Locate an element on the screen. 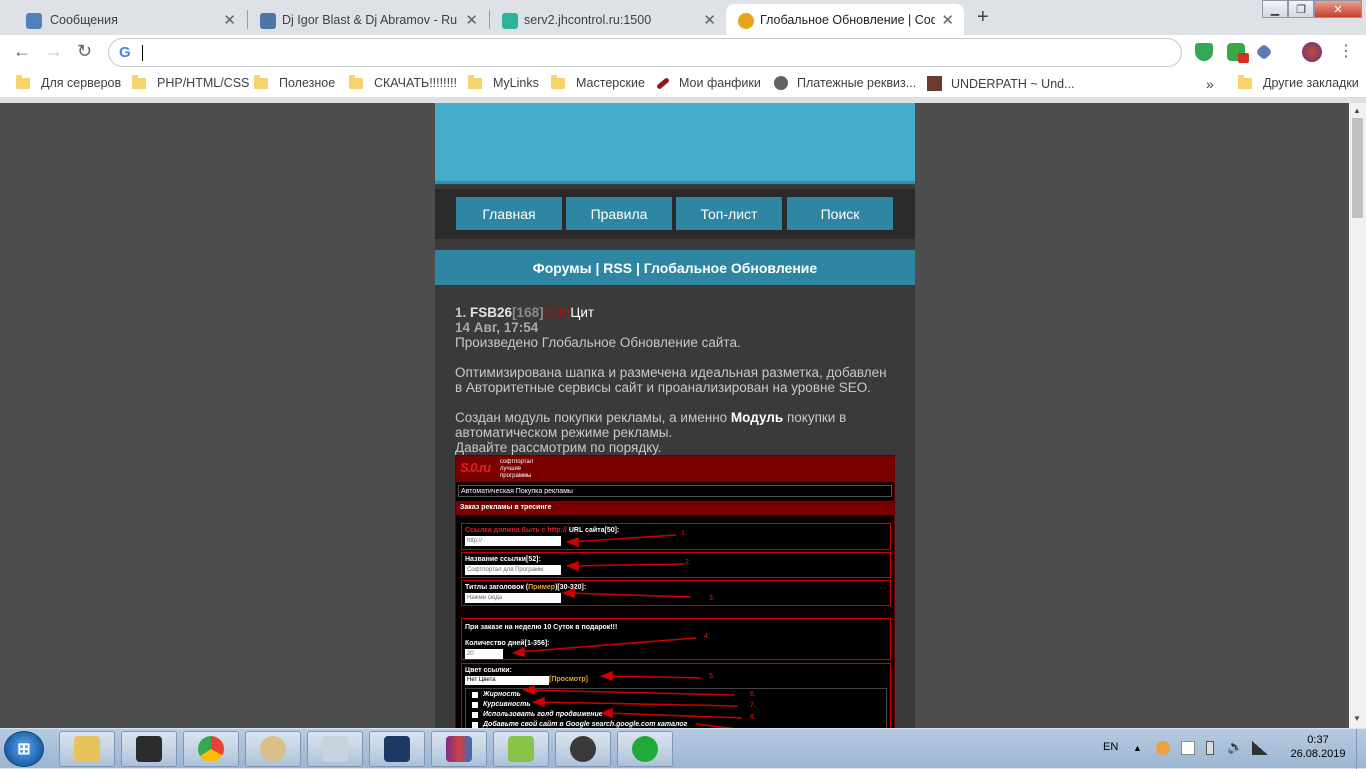 This screenshot has height=769, width=1366. post-text: Создан модуль покупки рекламы, а именно is located at coordinates (593, 417).